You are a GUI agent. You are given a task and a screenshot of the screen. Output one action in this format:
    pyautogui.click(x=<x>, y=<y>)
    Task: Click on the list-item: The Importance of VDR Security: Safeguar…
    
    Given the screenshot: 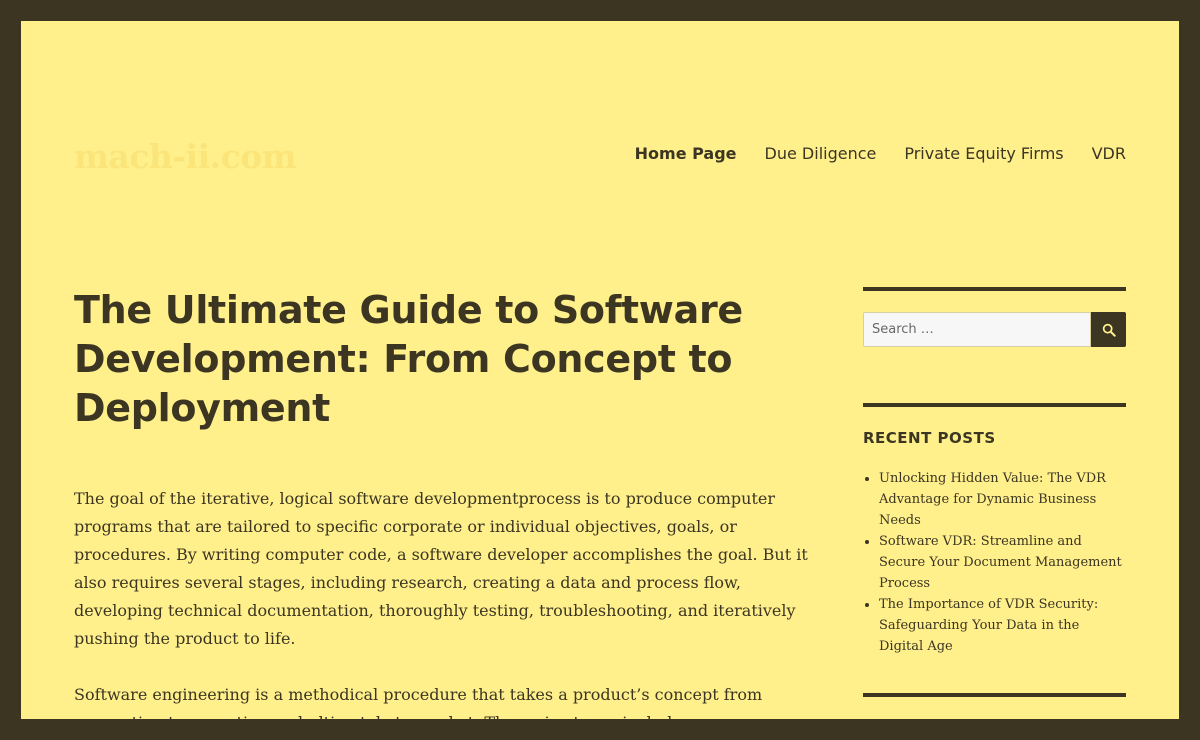 What is the action you would take?
    pyautogui.click(x=1002, y=625)
    